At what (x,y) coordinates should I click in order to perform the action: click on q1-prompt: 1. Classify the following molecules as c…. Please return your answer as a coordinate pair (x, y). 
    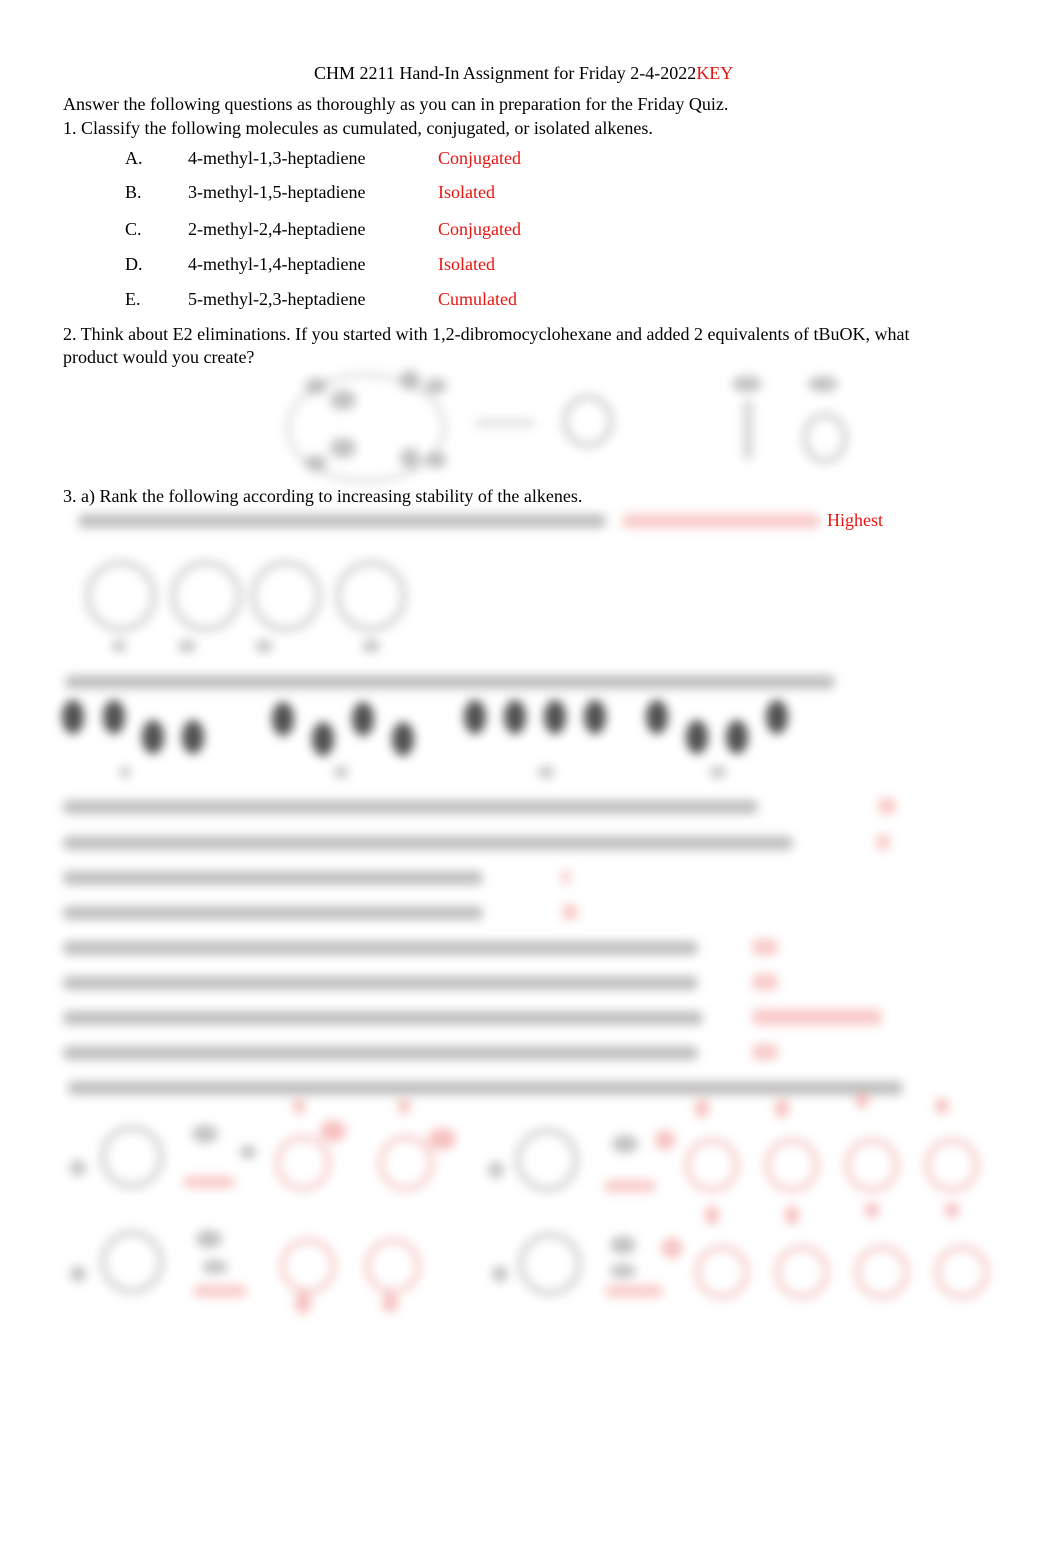
    Looking at the image, I should click on (358, 128).